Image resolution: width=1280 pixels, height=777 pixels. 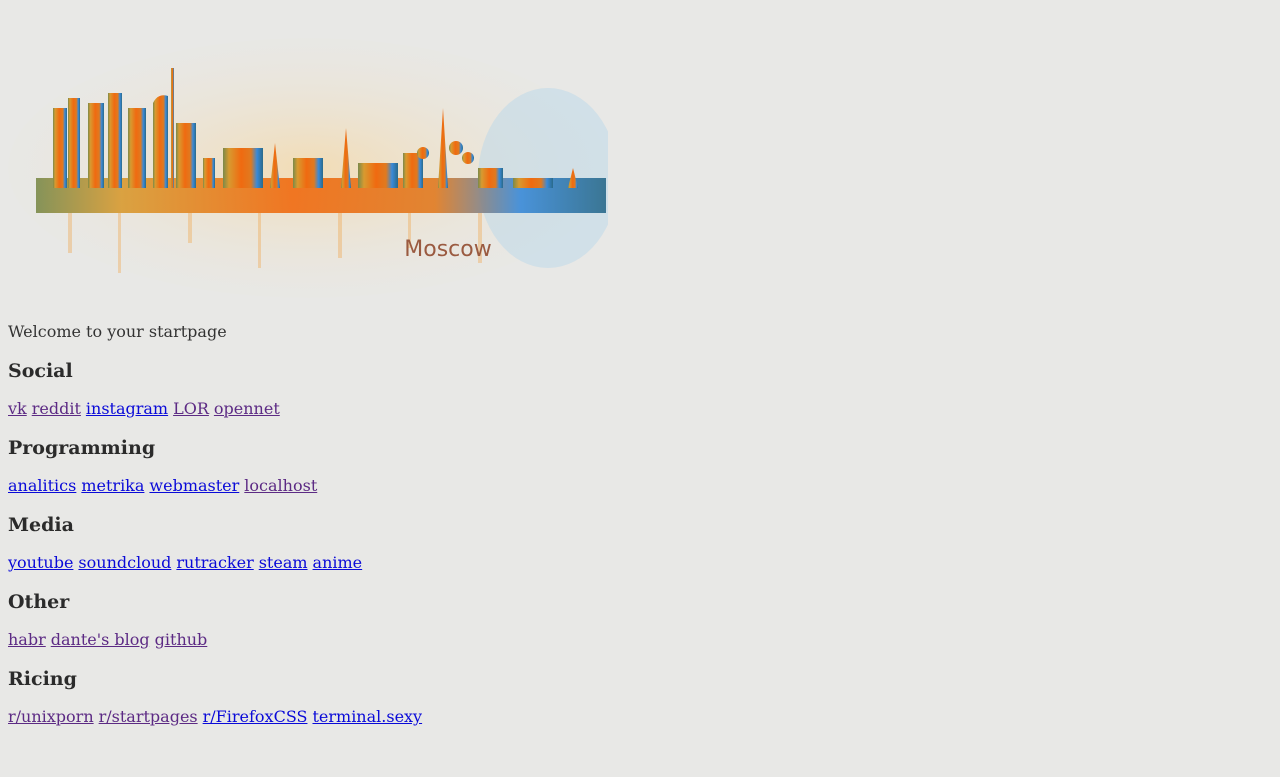 What do you see at coordinates (40, 562) in the screenshot?
I see `link-youtube: youtube` at bounding box center [40, 562].